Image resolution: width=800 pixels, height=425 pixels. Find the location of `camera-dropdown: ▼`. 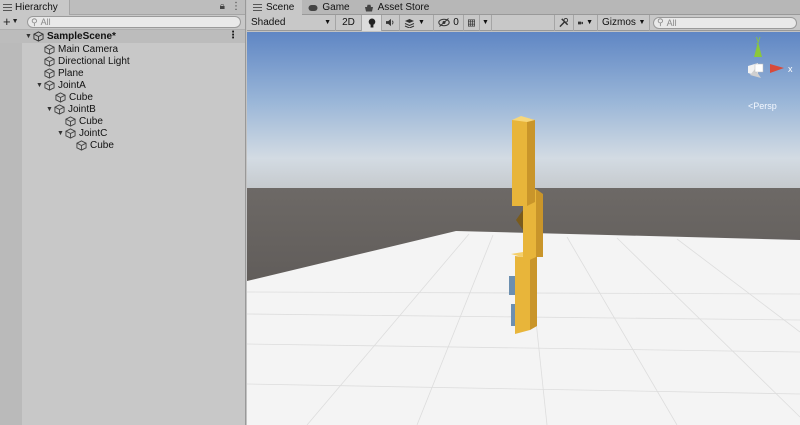

camera-dropdown: ▼ is located at coordinates (586, 22).